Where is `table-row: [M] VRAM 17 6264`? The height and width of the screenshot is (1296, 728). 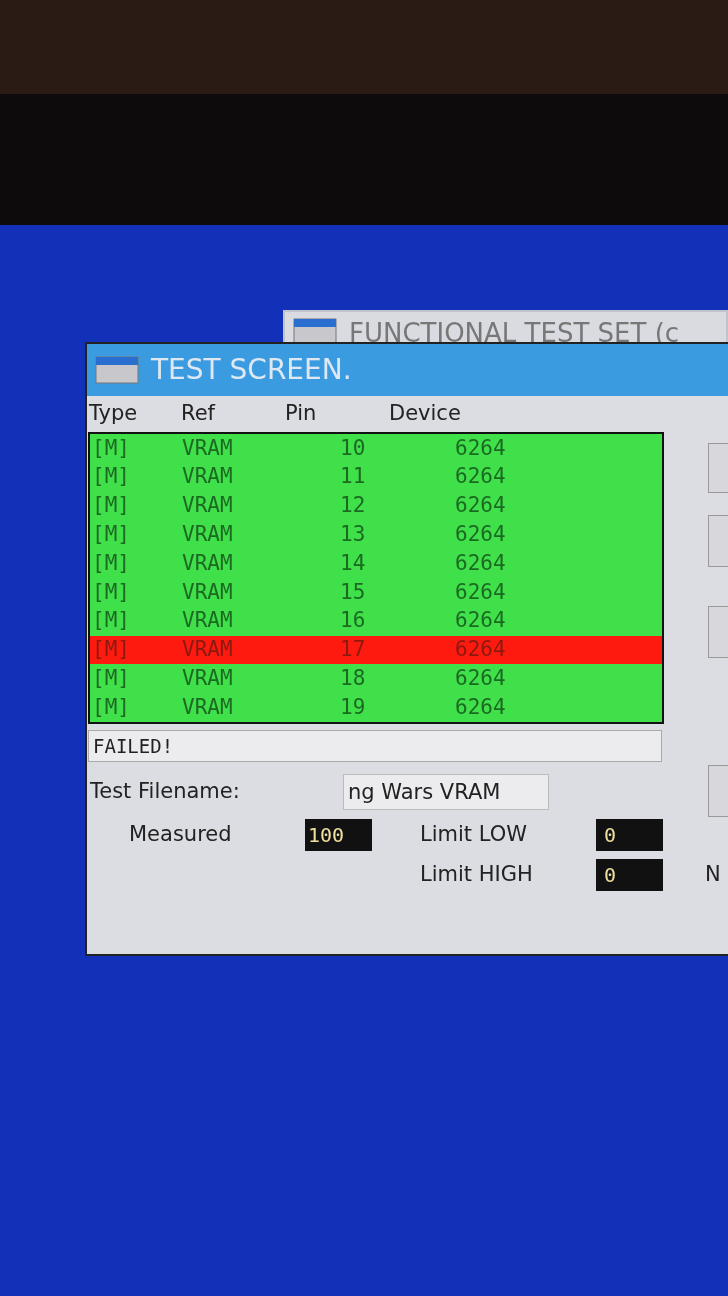
table-row: [M] VRAM 17 6264 is located at coordinates (376, 650).